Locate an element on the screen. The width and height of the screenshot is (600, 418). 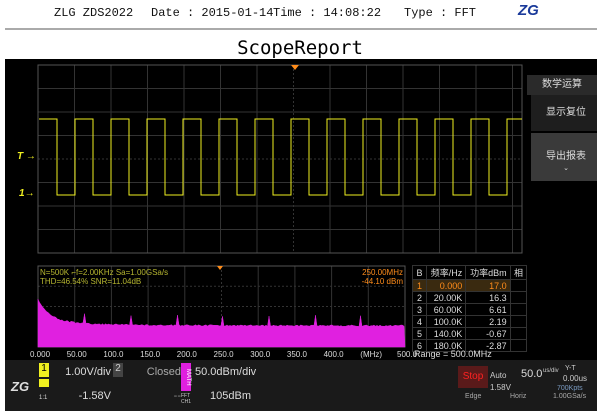
x-tick-label: 200.0 is located at coordinates (187, 354).